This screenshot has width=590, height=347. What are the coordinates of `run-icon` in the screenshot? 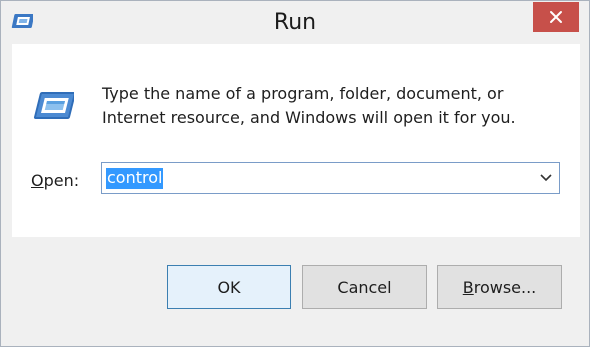 It's located at (53, 105).